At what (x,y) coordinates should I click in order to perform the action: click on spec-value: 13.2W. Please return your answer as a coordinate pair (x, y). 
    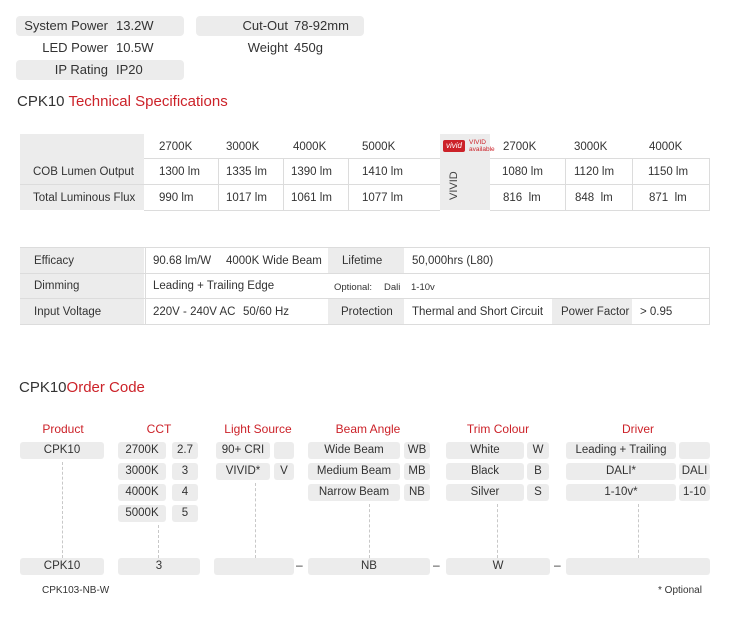
    Looking at the image, I should click on (135, 25).